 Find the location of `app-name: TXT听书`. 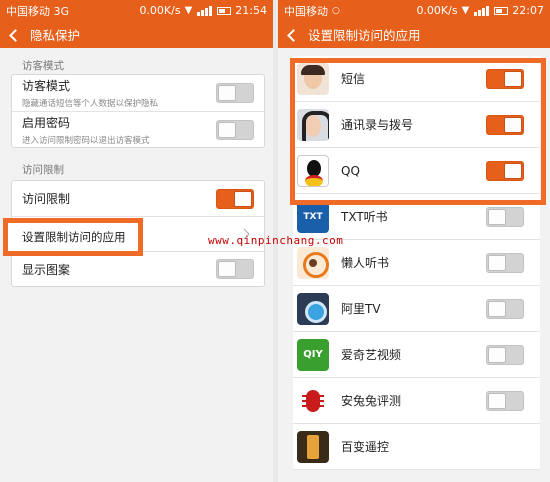

app-name: TXT听书 is located at coordinates (364, 217).